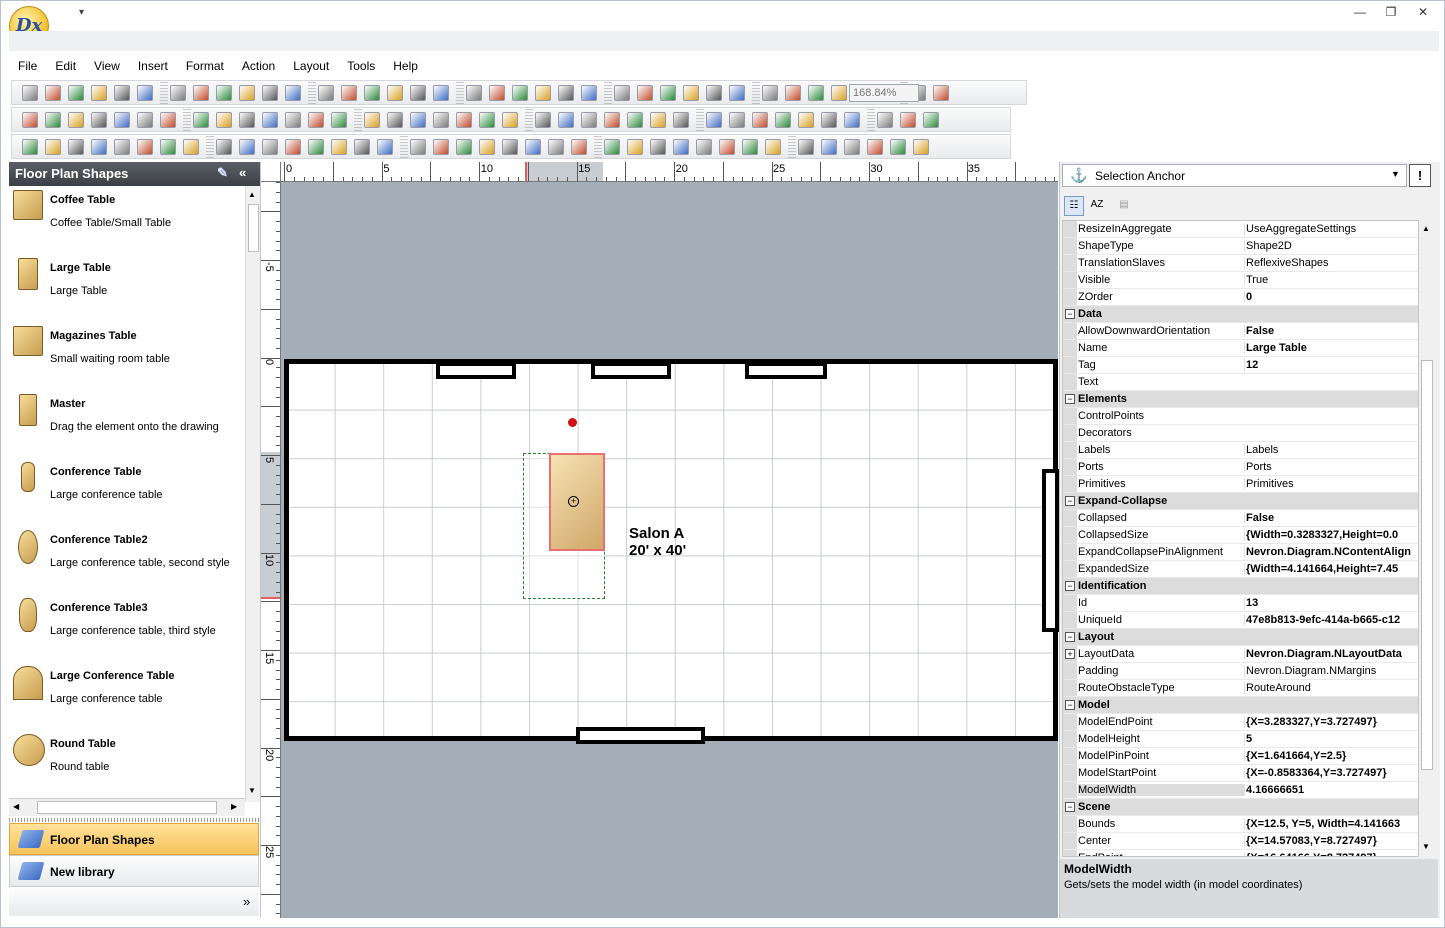 The height and width of the screenshot is (928, 1445). I want to click on property-grid-scrollbar: ▲ ▼, so click(1427, 538).